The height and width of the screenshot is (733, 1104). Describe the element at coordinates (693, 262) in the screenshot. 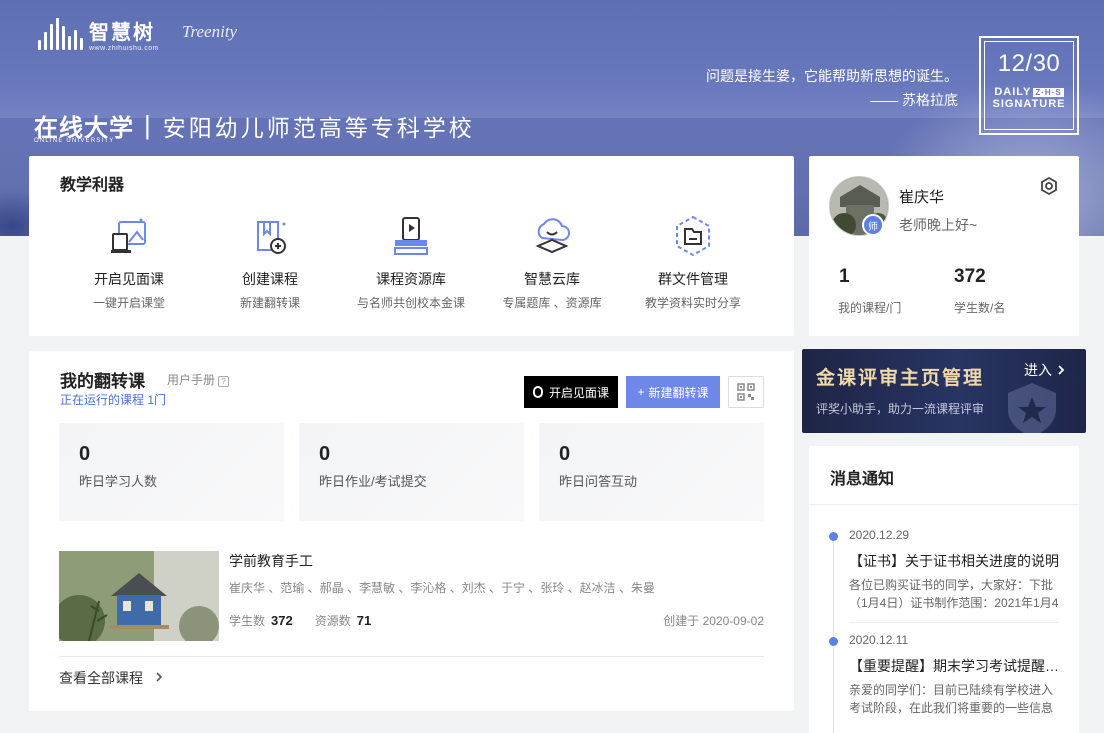

I see `tool-group-files: 群文件管理 教学资料实时分享` at that location.